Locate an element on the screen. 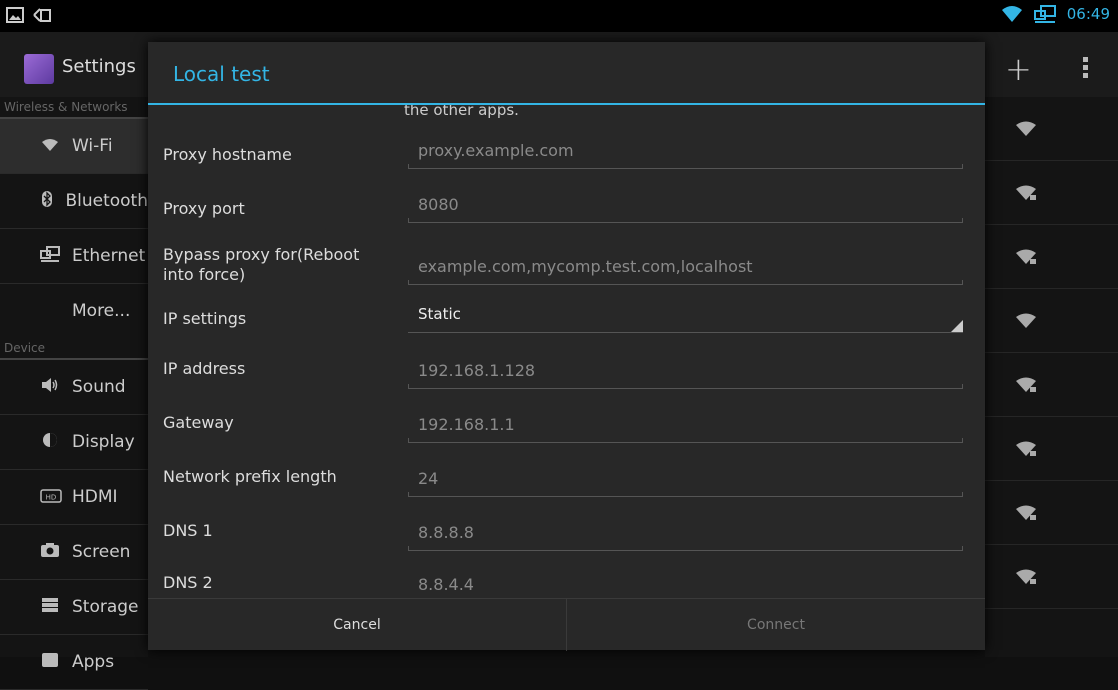 This screenshot has height=690, width=1118. sidebar-item-storage: Storage is located at coordinates (74, 607).